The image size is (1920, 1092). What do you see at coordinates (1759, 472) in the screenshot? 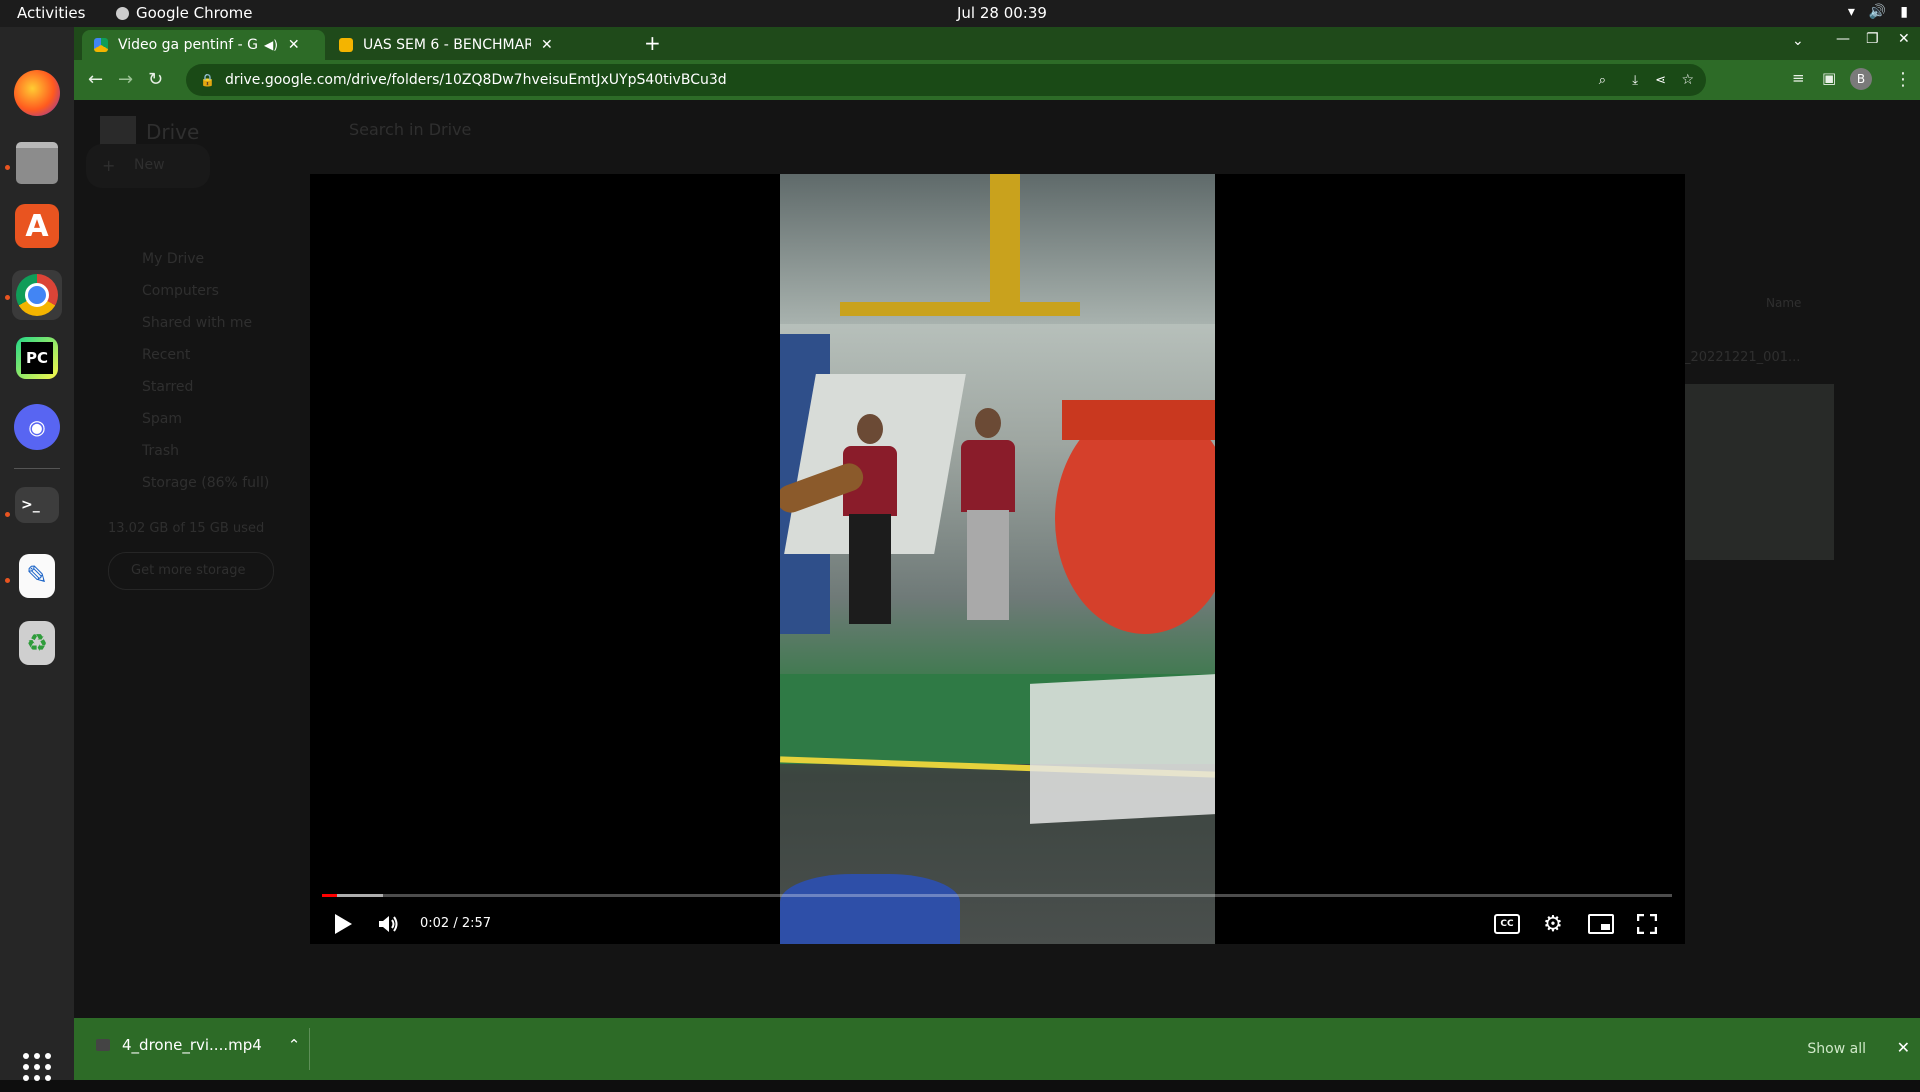
I see `file-thumbnail` at bounding box center [1759, 472].